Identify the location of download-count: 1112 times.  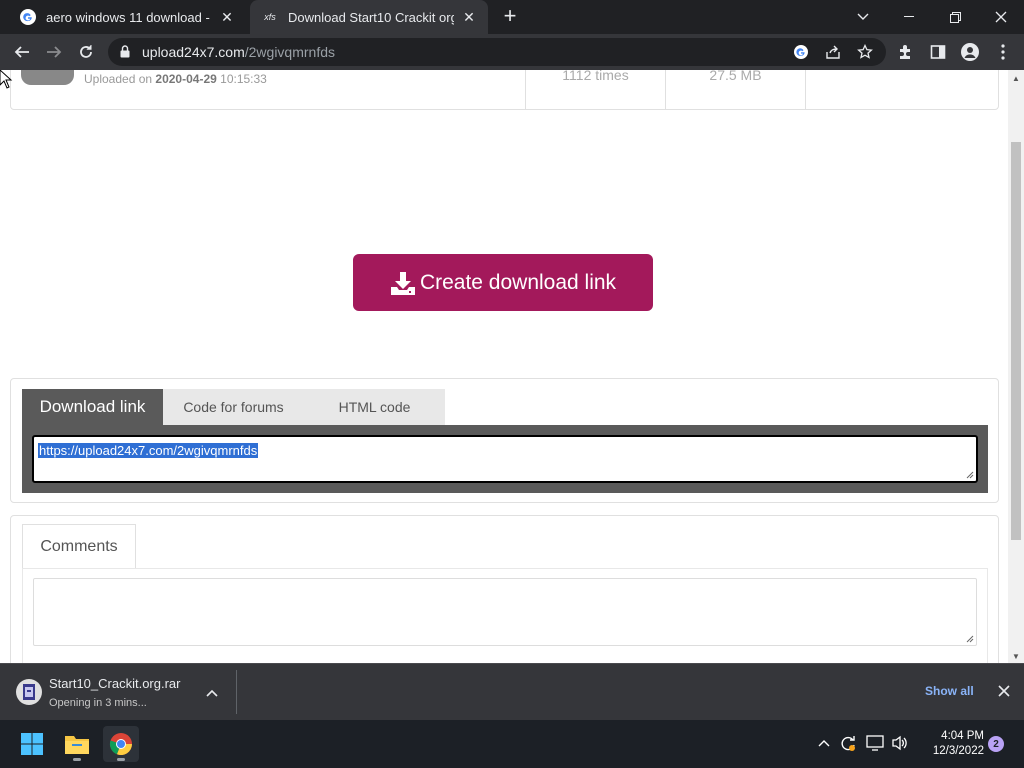
(595, 89).